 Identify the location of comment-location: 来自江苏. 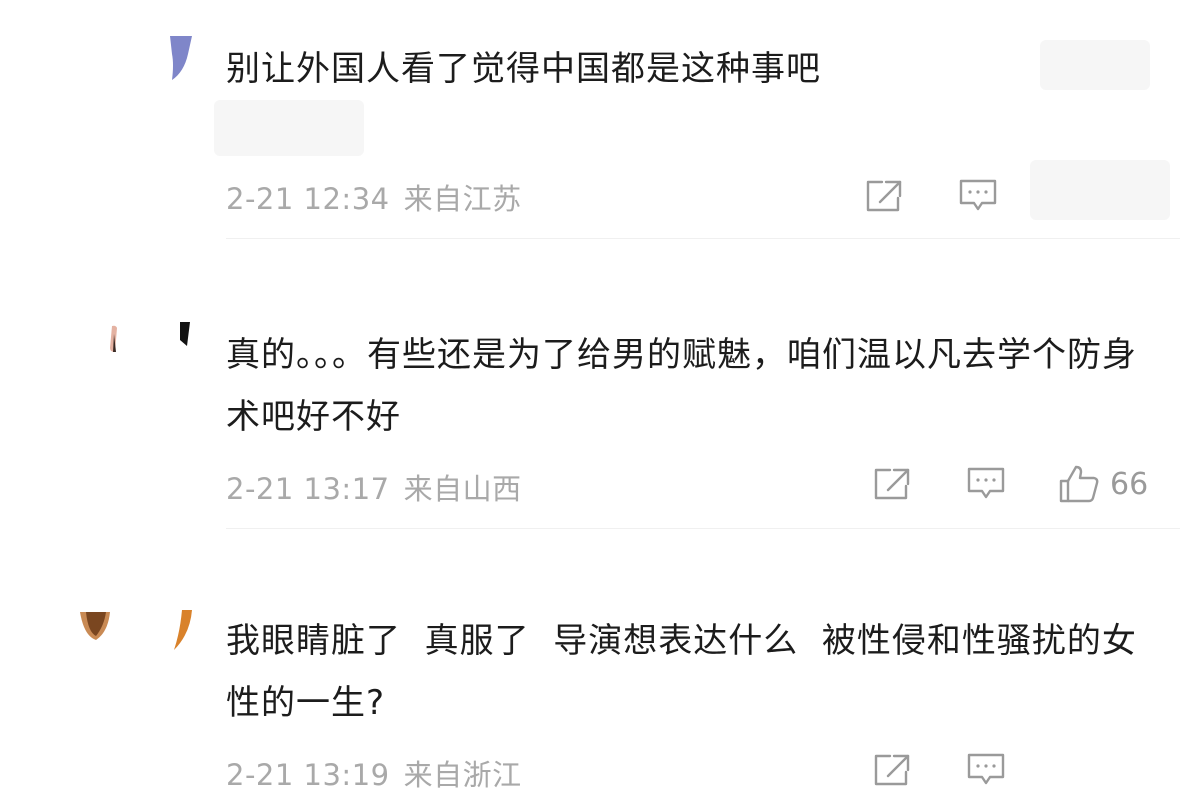
(462, 199).